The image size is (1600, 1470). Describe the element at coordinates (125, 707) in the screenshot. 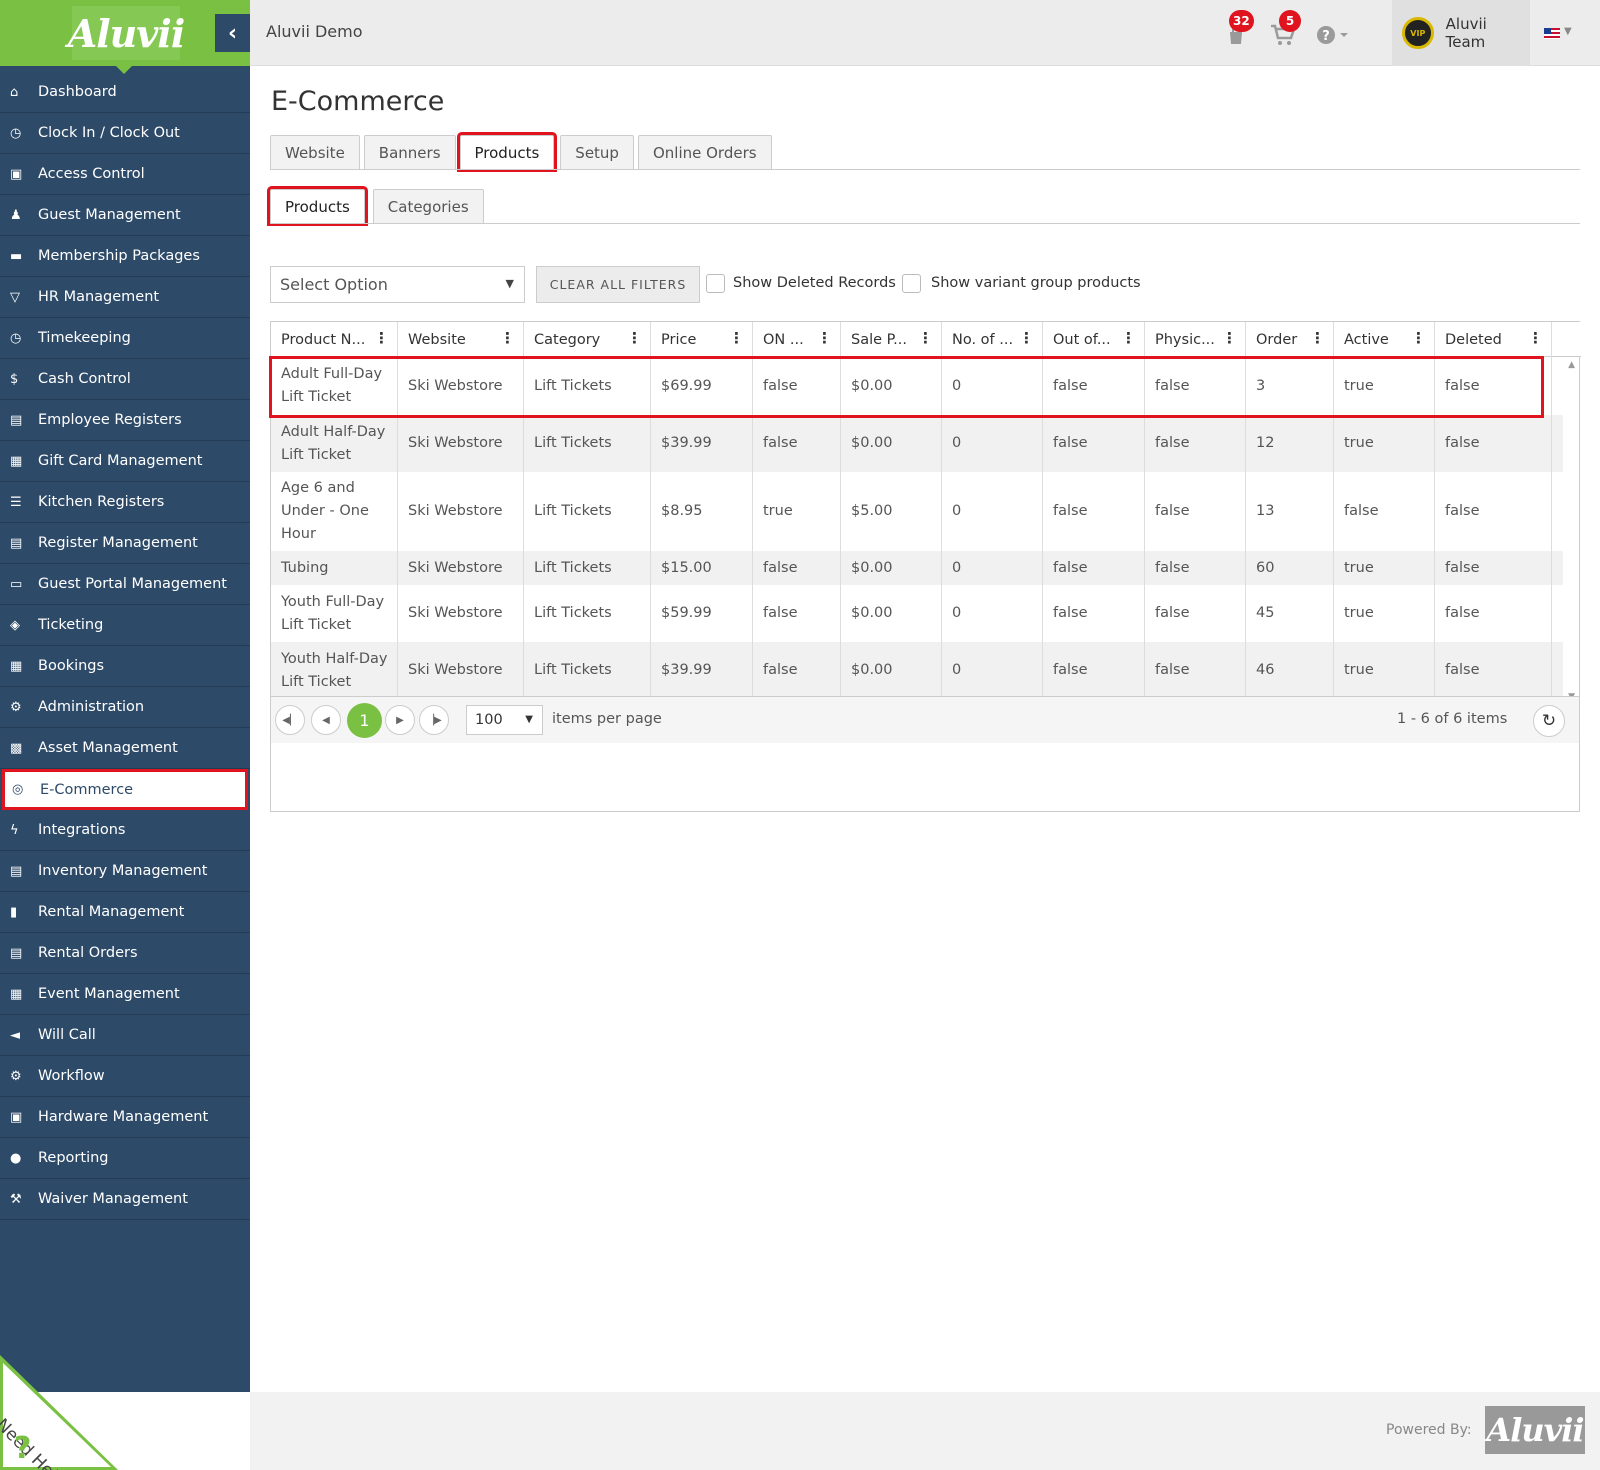

I see `sidebar-item-administration: ⚙ Administration` at that location.